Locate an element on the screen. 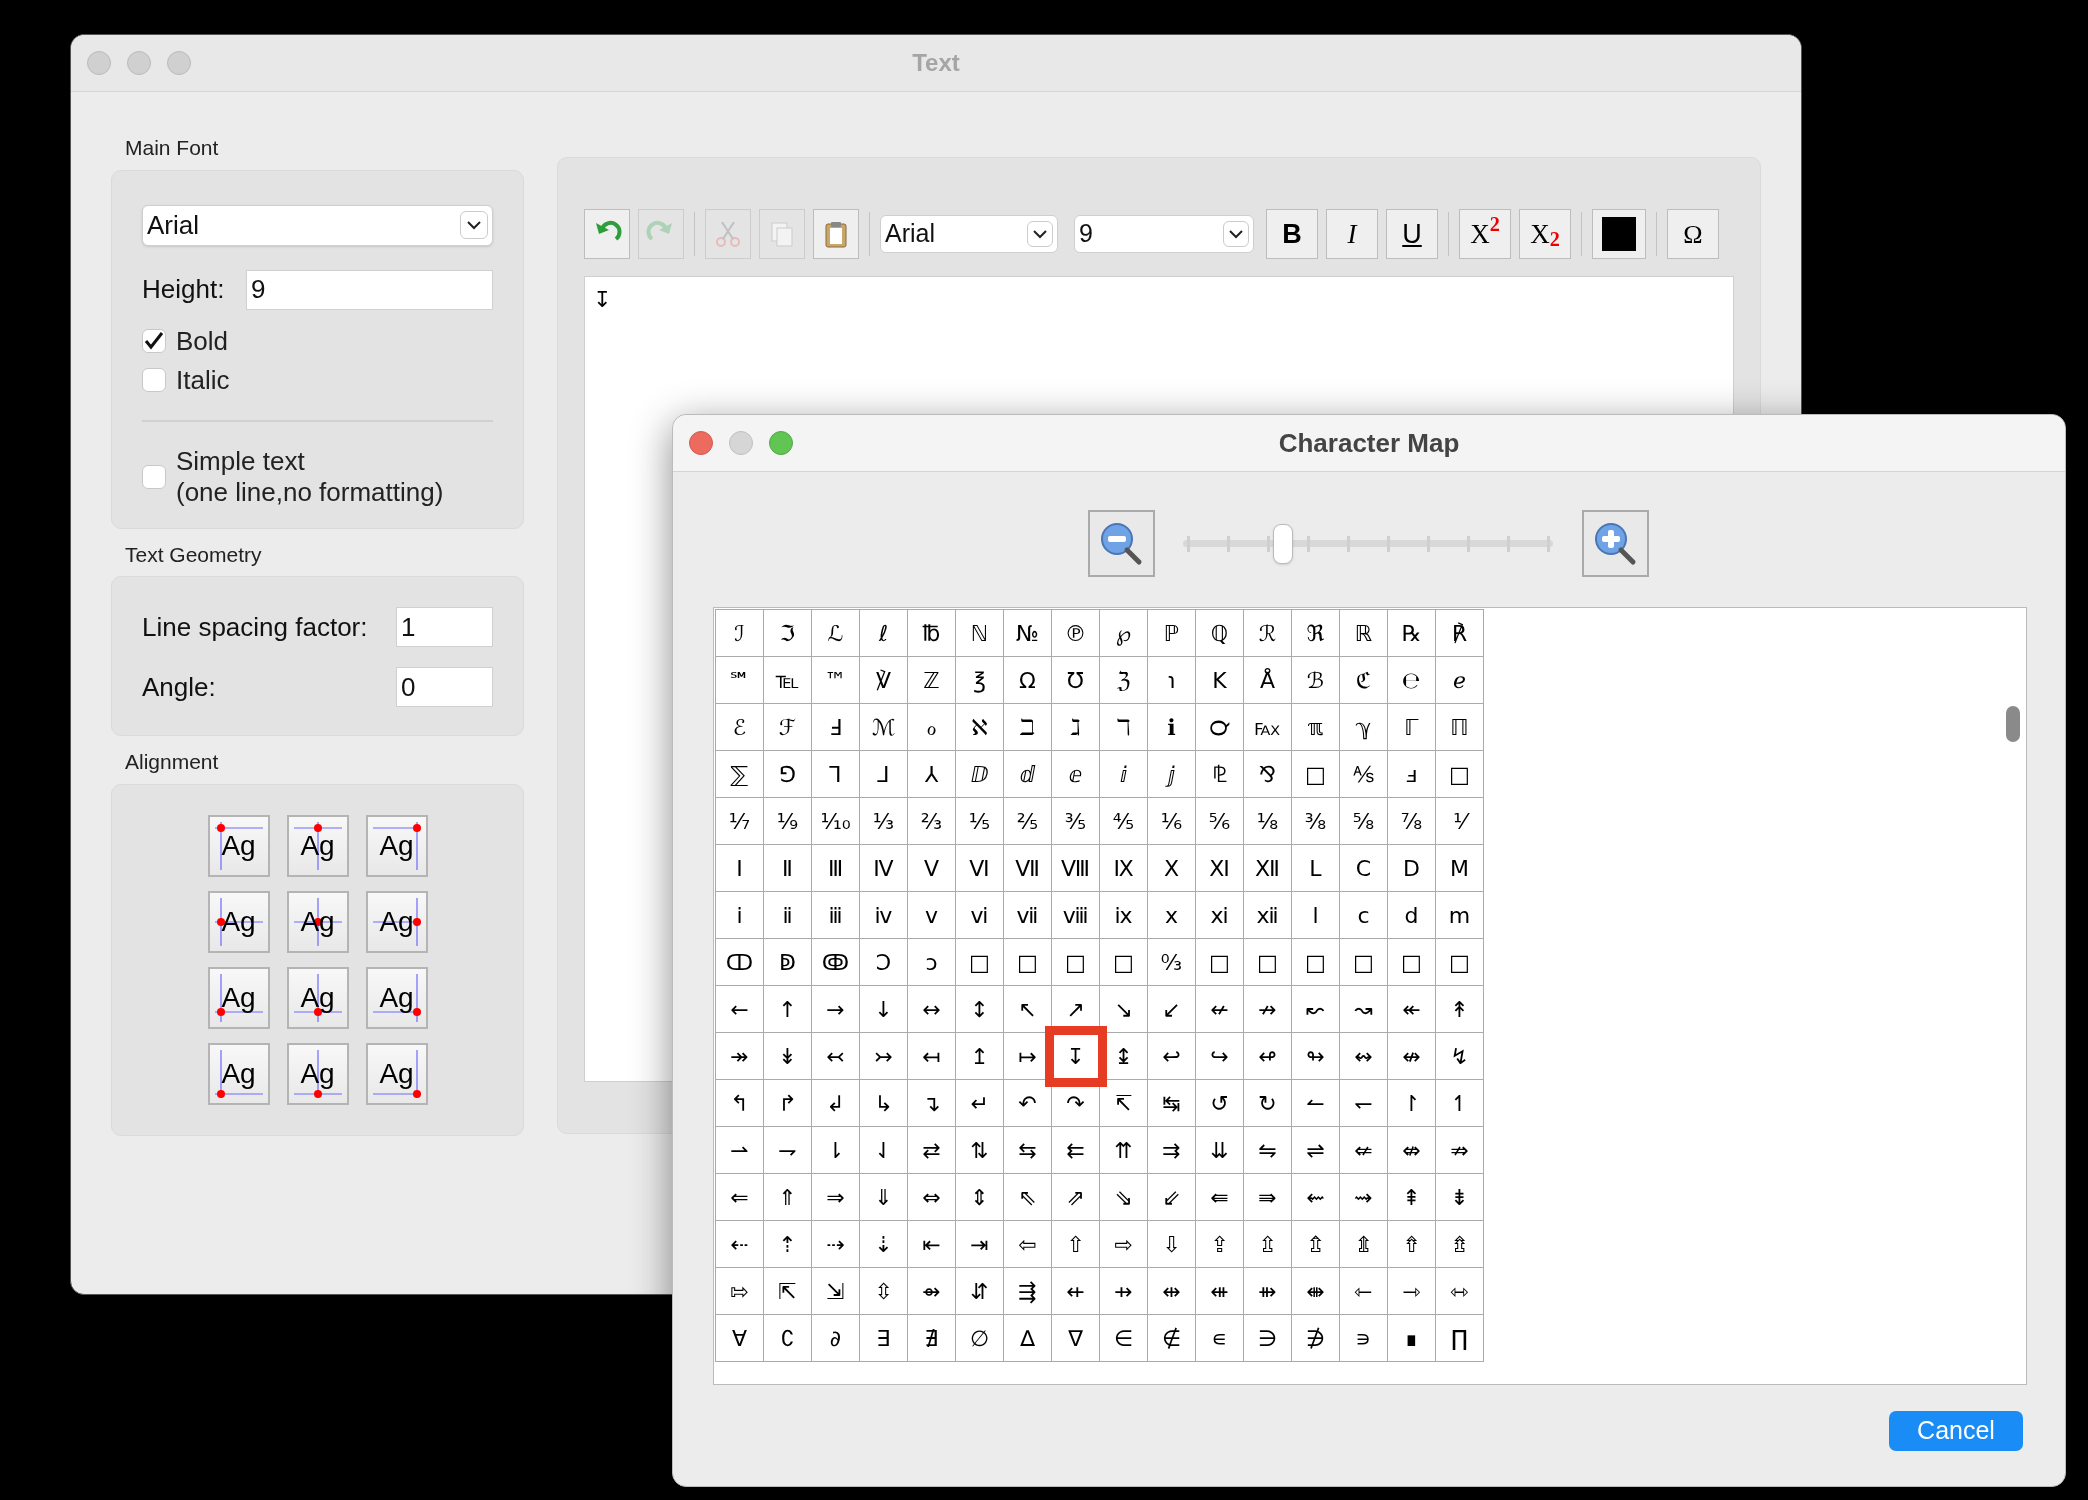 This screenshot has width=2088, height=1500. character-cell: ⇇ is located at coordinates (1076, 1150).